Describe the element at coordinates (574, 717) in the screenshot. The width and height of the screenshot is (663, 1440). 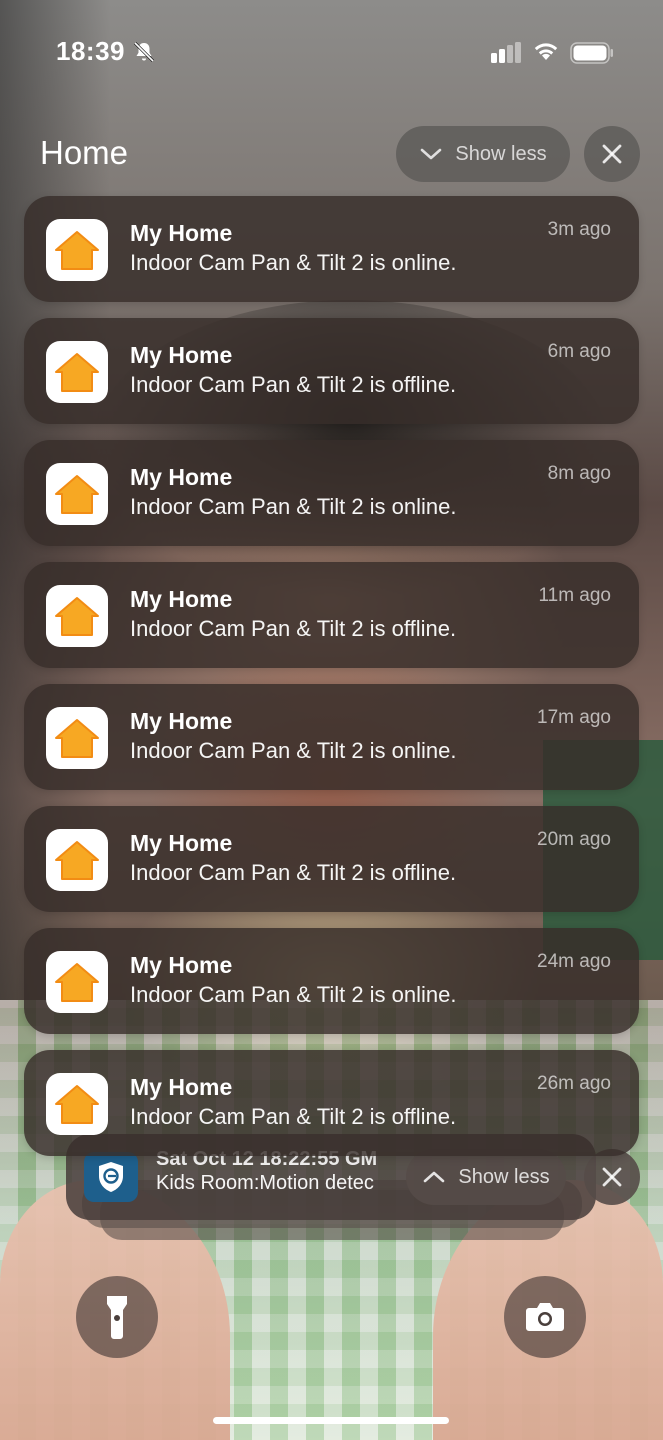
I see `notification-time: 17m ago` at that location.